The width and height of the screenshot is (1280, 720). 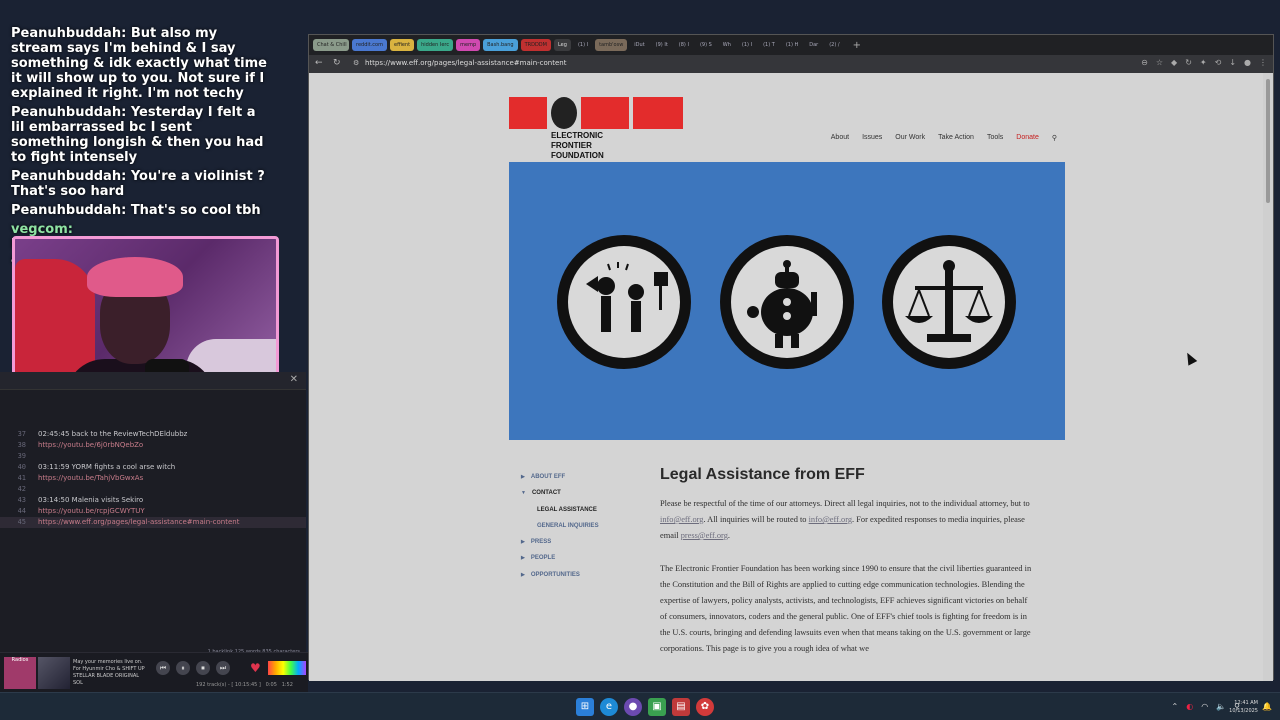 I want to click on browser-tab: (1) T, so click(x=769, y=45).